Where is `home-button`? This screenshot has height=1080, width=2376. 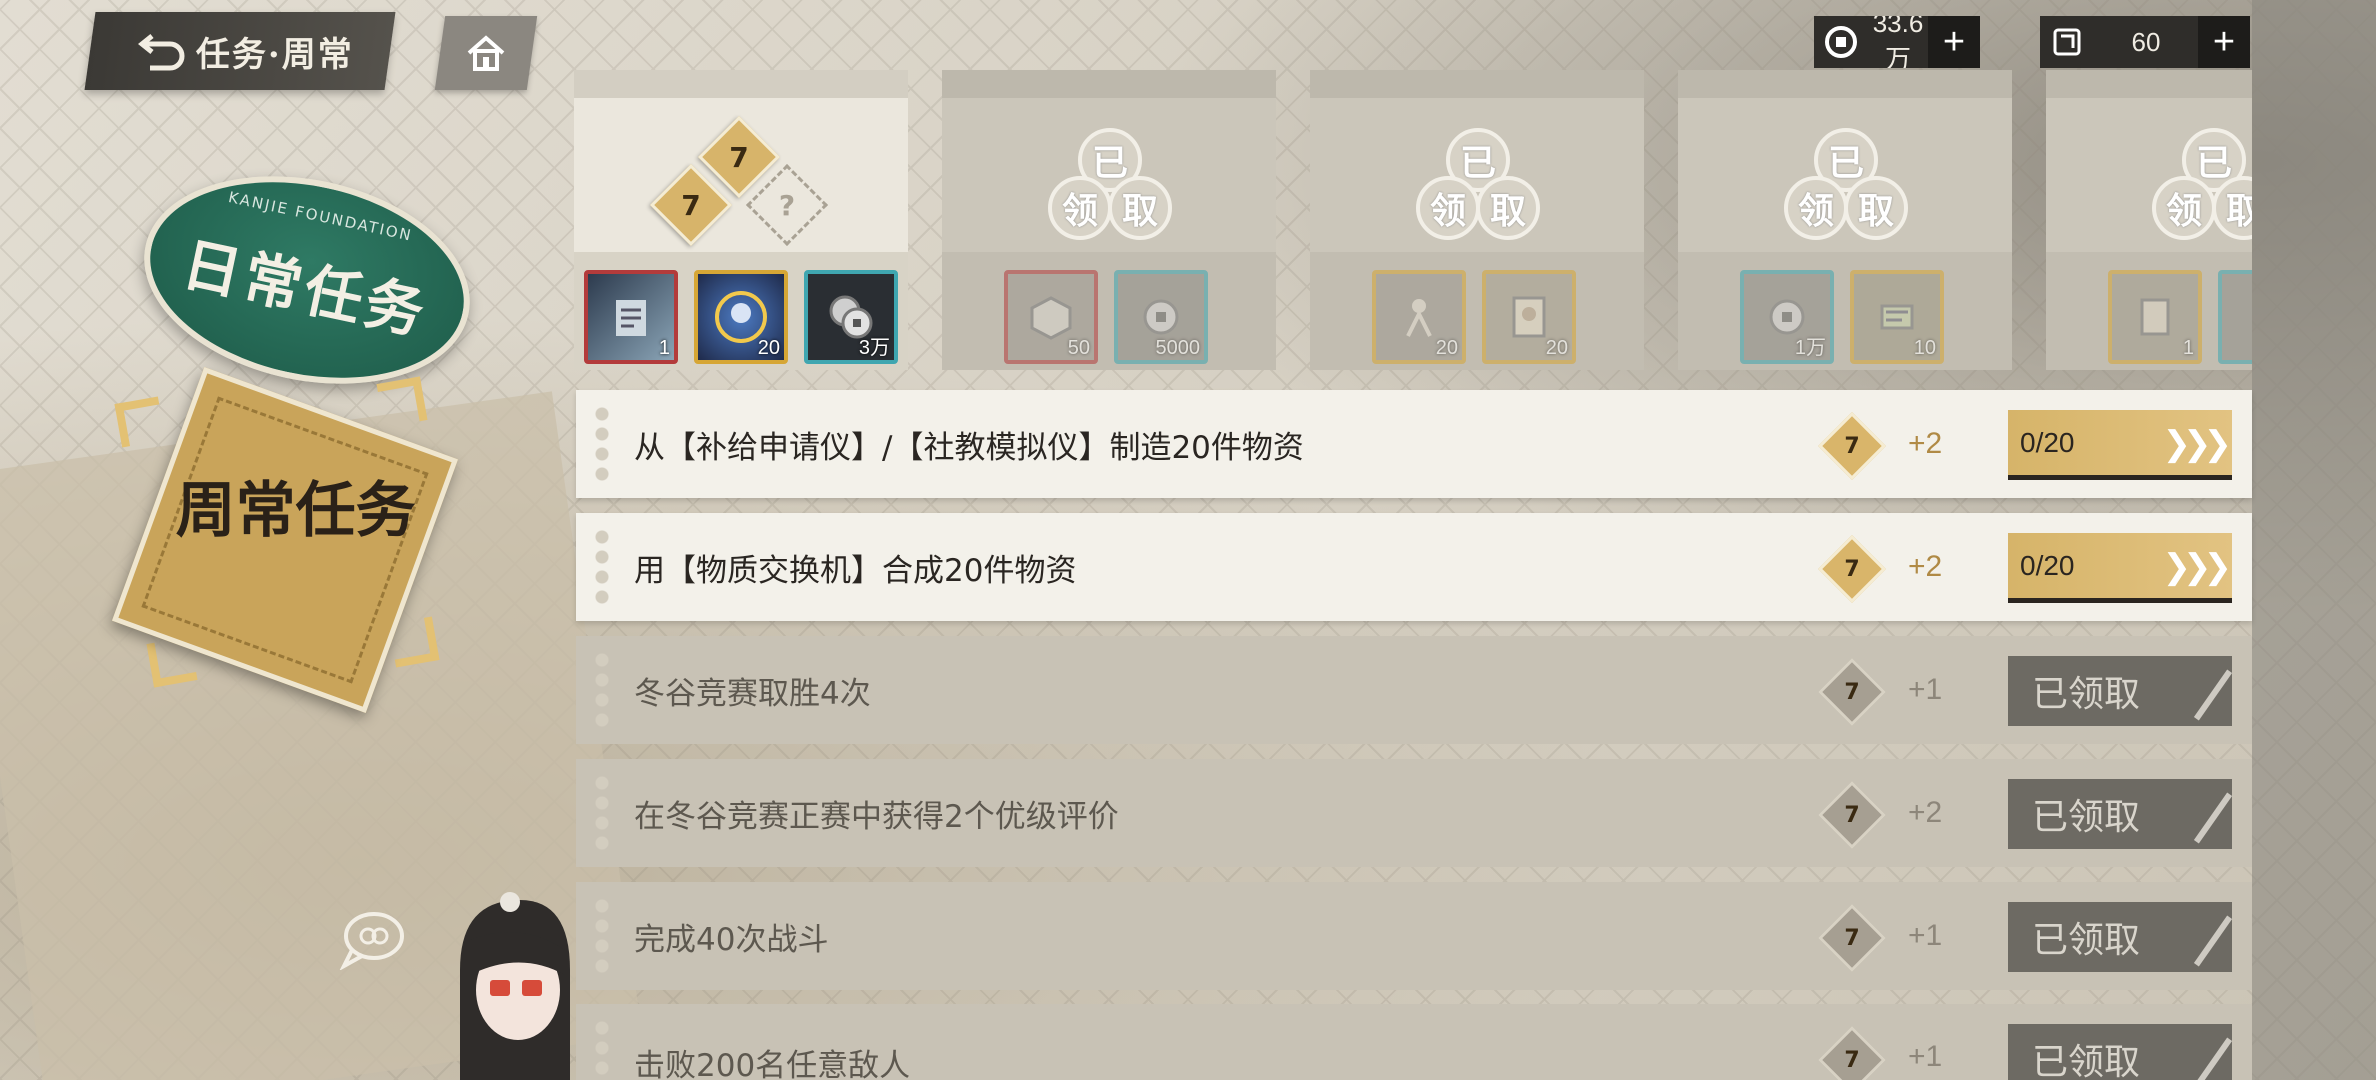
home-button is located at coordinates (486, 53).